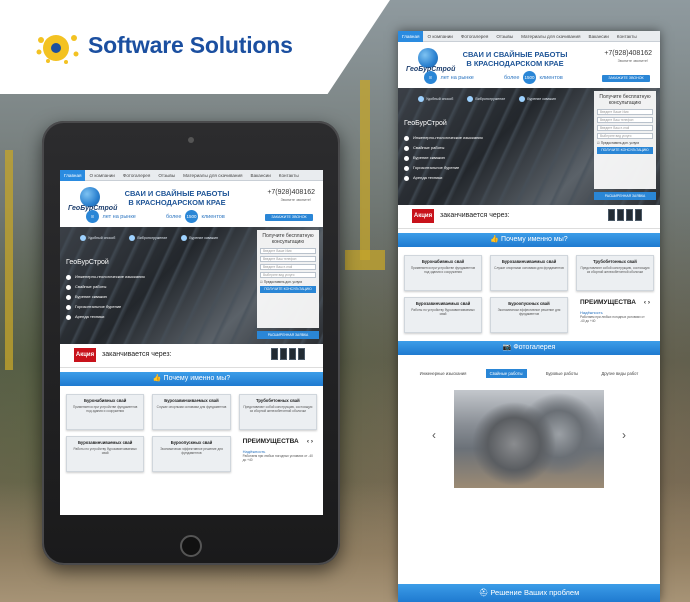  What do you see at coordinates (529, 439) in the screenshot?
I see `gallery-photo` at bounding box center [529, 439].